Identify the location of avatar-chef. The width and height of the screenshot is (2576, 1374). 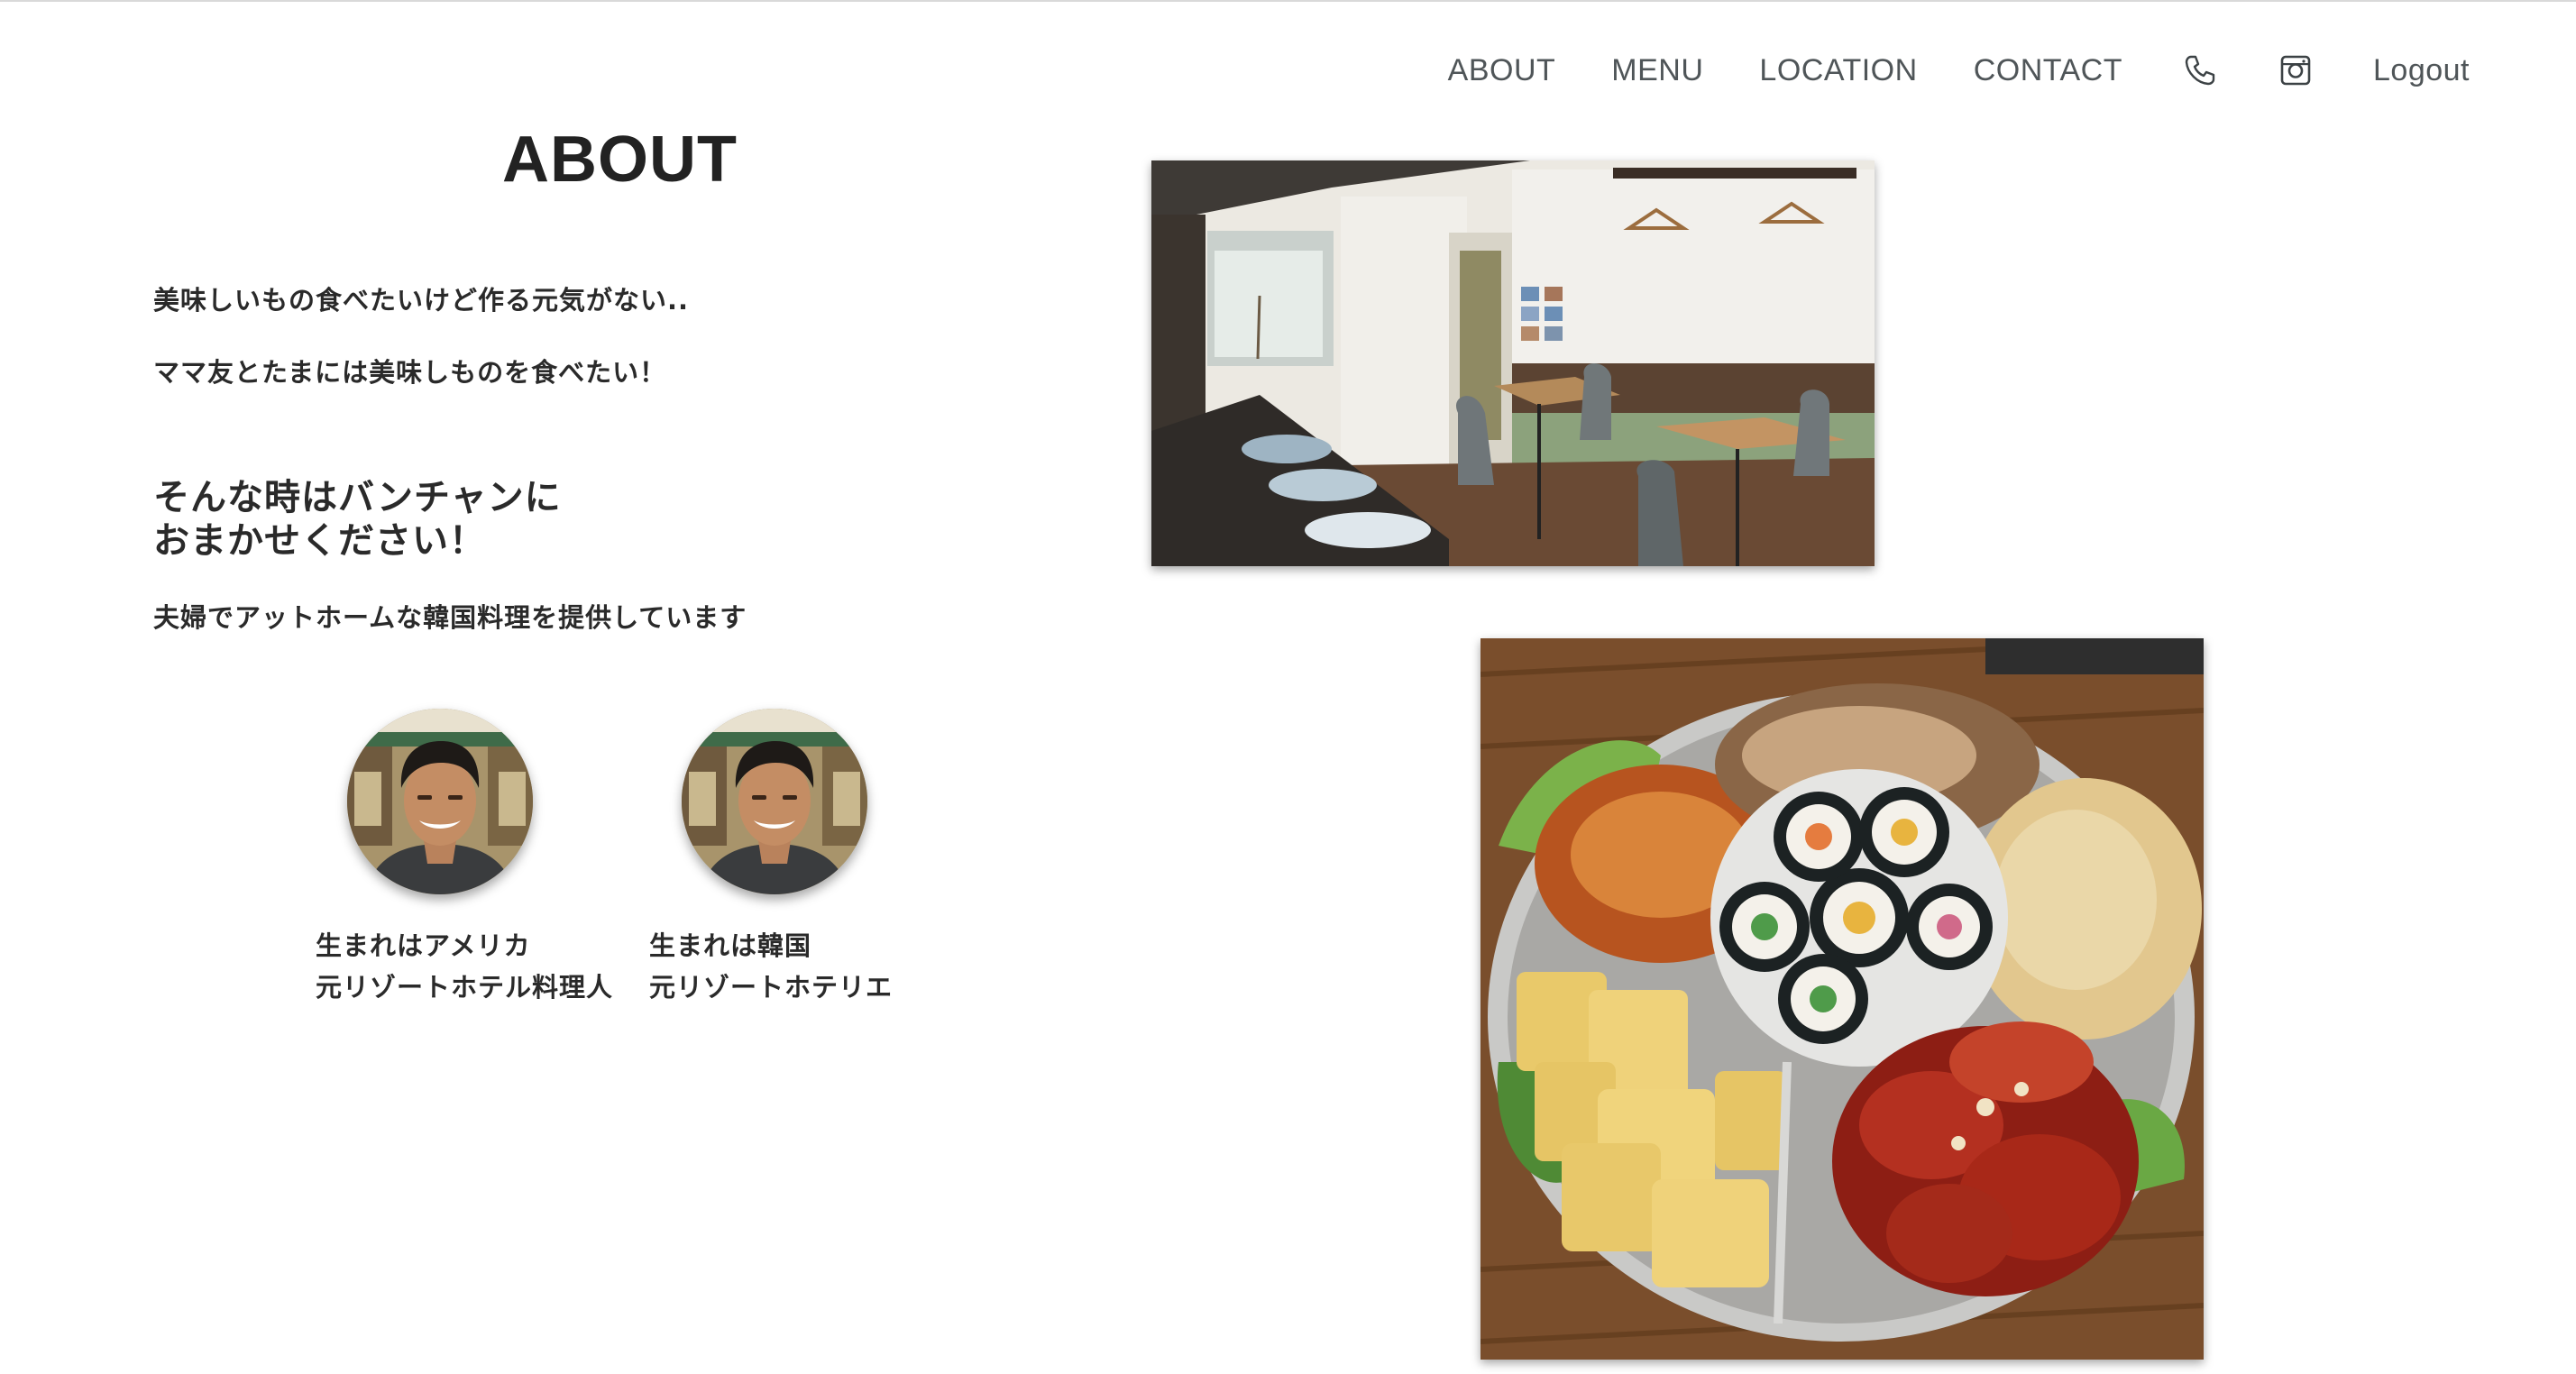
(440, 801).